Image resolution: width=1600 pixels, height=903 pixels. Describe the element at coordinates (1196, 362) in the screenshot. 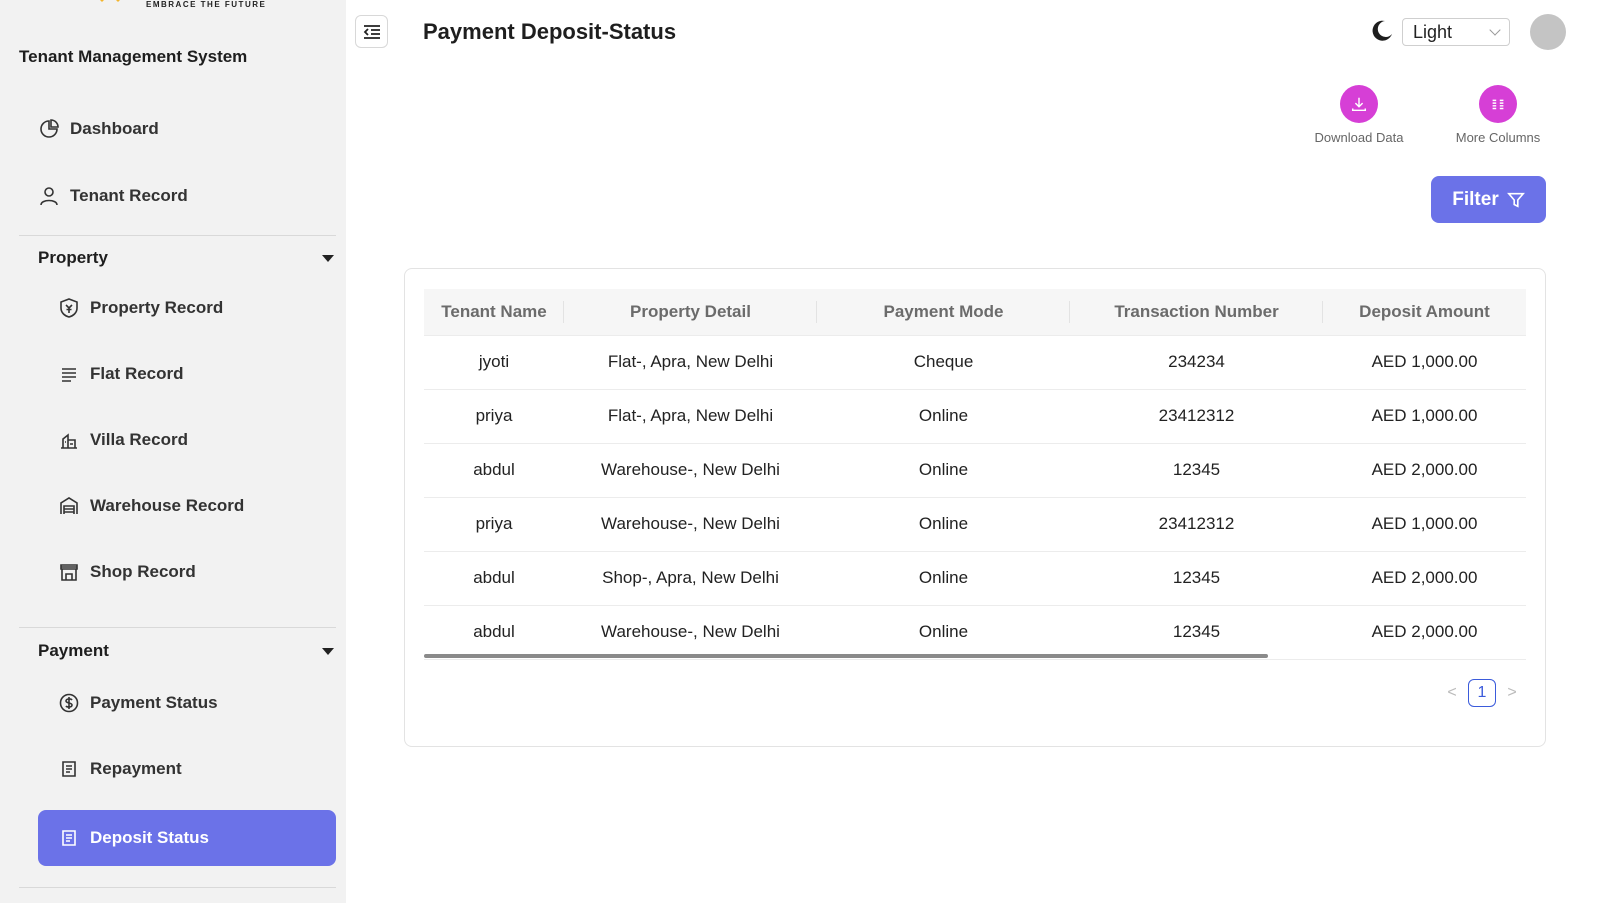

I see `cell-transaction-number: 234234` at that location.